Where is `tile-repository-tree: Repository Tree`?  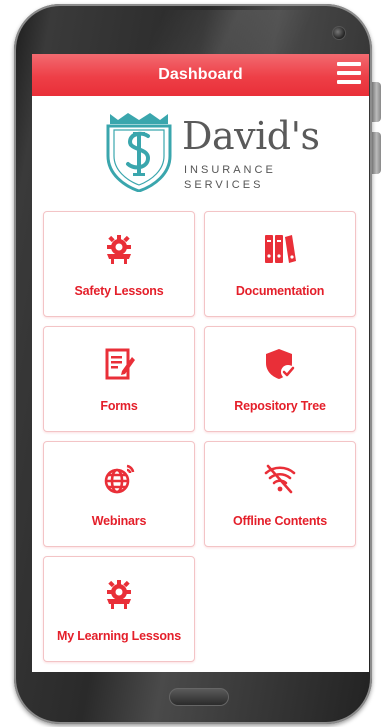
tile-repository-tree: Repository Tree is located at coordinates (280, 379).